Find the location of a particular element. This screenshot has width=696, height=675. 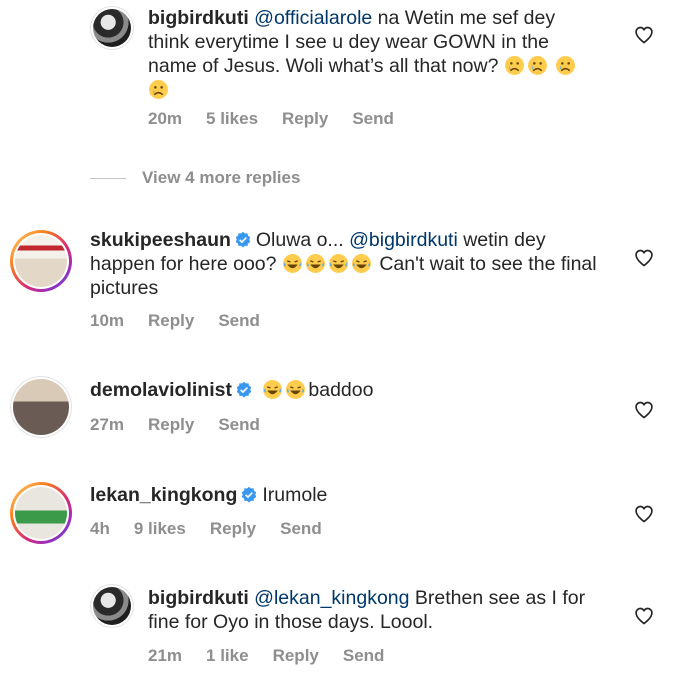

comment-time: 10m is located at coordinates (107, 320).